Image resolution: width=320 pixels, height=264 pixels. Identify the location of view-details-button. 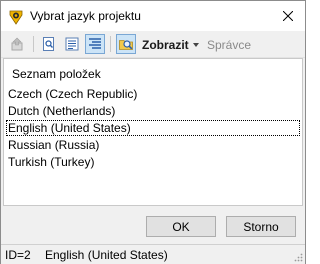
(49, 44).